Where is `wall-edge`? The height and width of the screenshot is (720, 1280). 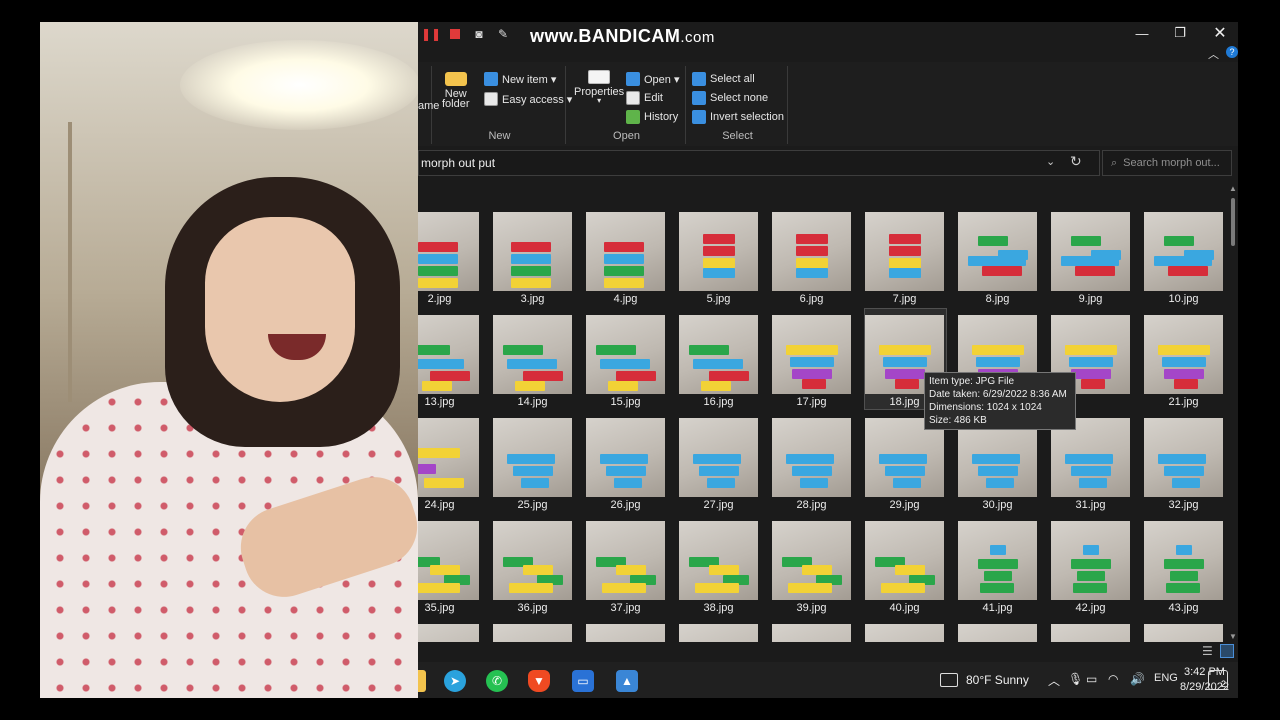 wall-edge is located at coordinates (70, 262).